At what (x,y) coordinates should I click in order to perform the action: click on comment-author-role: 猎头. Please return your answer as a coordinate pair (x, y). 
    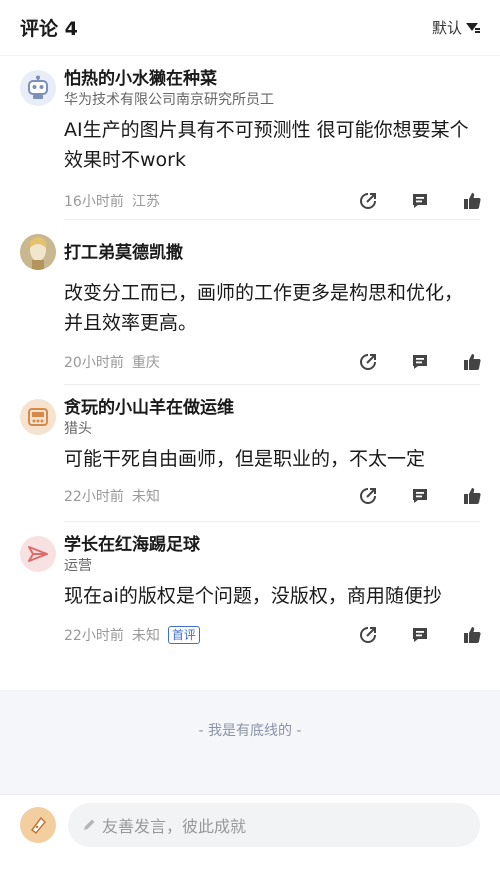
    Looking at the image, I should click on (78, 429).